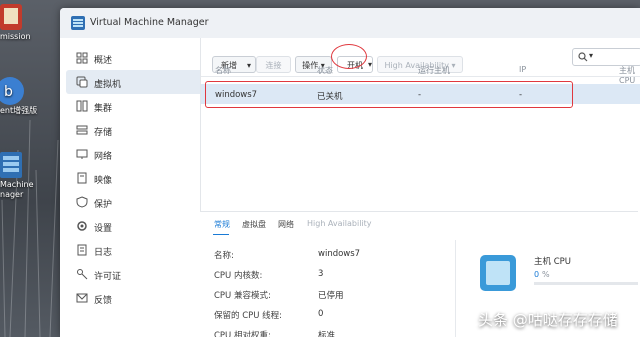 Image resolution: width=640 pixels, height=337 pixels. I want to click on sidebar-item-label: 反馈, so click(103, 301).